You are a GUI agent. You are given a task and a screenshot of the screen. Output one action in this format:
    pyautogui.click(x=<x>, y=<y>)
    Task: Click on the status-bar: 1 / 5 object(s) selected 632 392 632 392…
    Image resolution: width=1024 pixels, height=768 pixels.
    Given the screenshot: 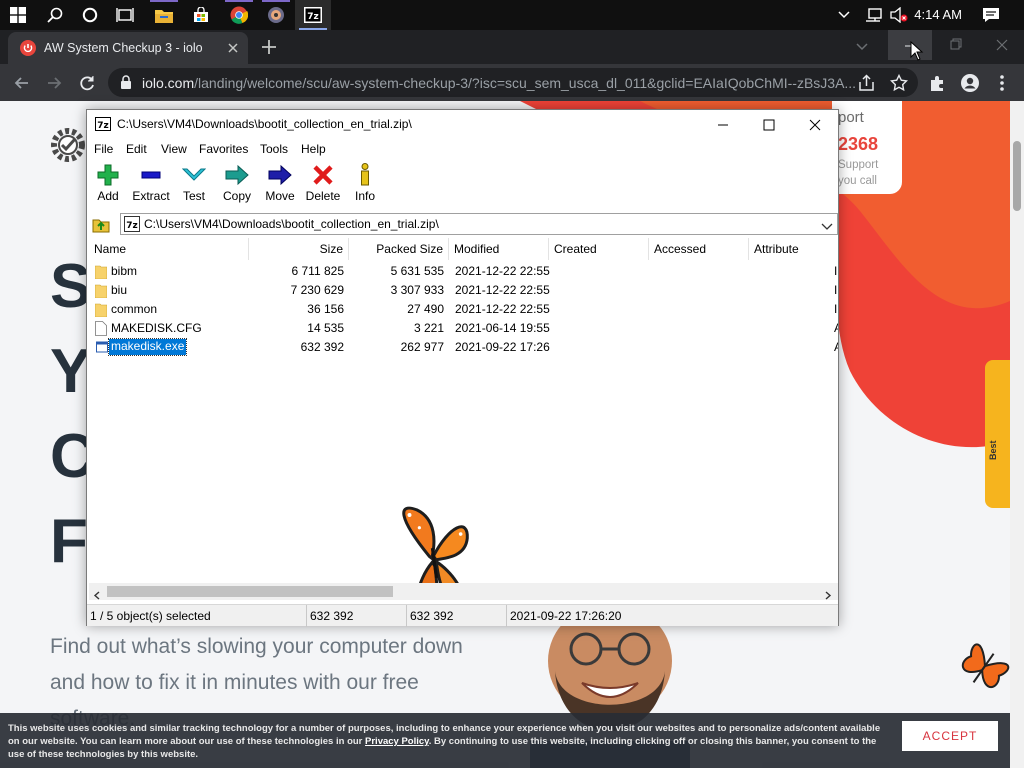 What is the action you would take?
    pyautogui.click(x=462, y=615)
    